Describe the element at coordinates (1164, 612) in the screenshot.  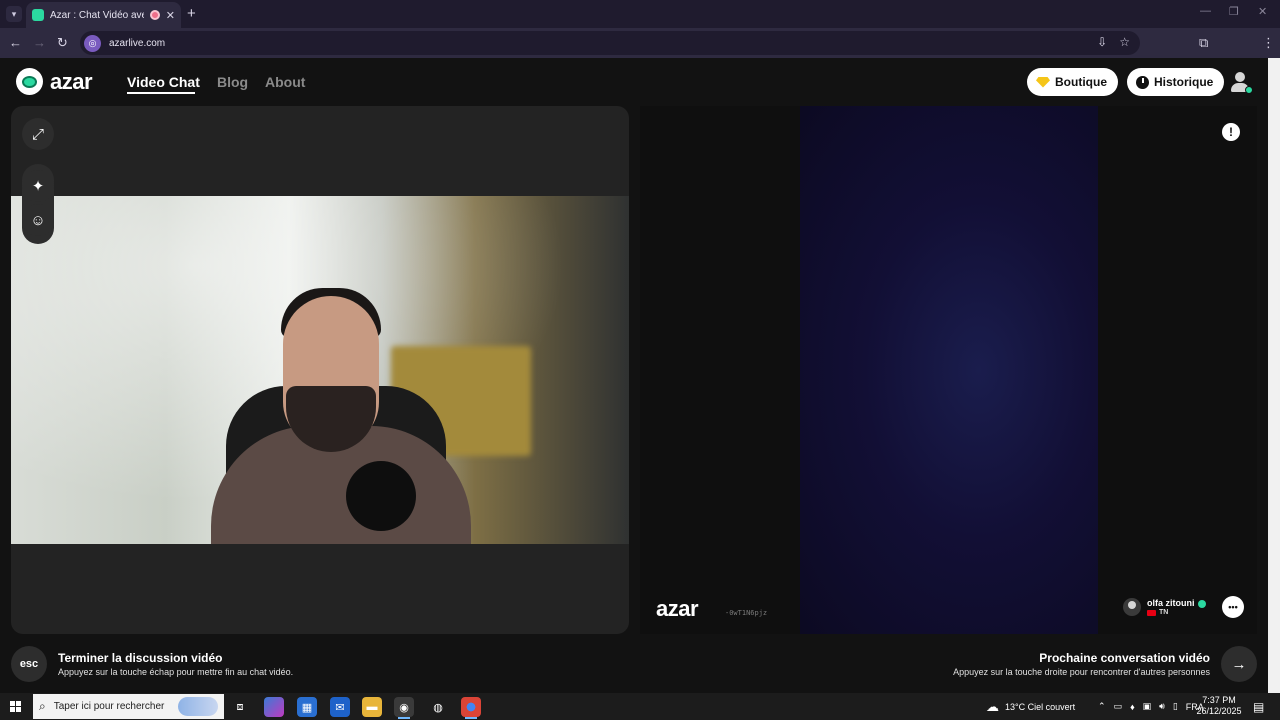
I see `peer-country: TN` at that location.